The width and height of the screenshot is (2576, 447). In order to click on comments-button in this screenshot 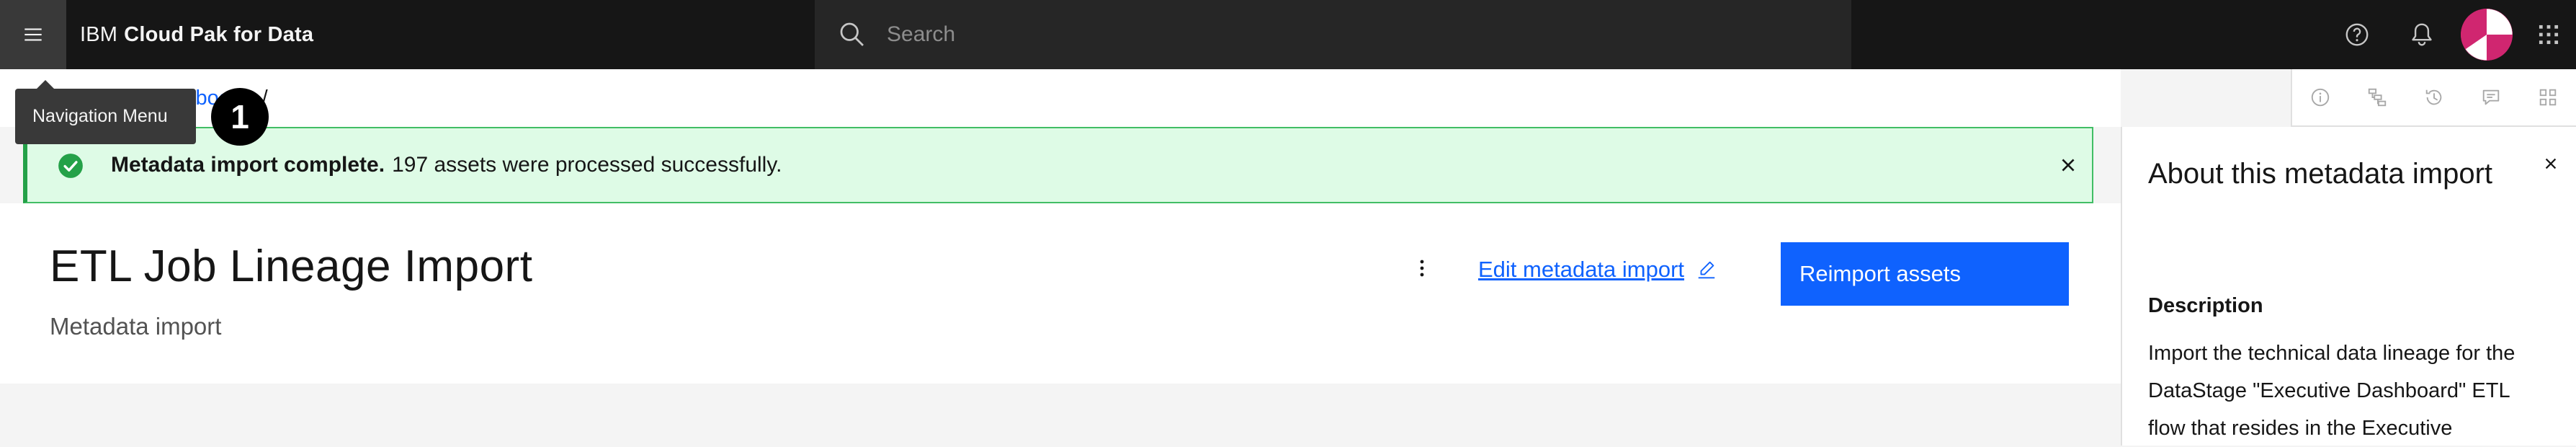, I will do `click(2490, 97)`.